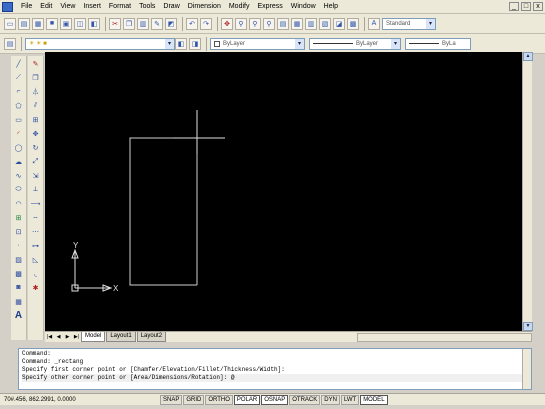 The width and height of the screenshot is (545, 409). Describe the element at coordinates (204, 7) in the screenshot. I see `menu-dimension: Dimension` at that location.